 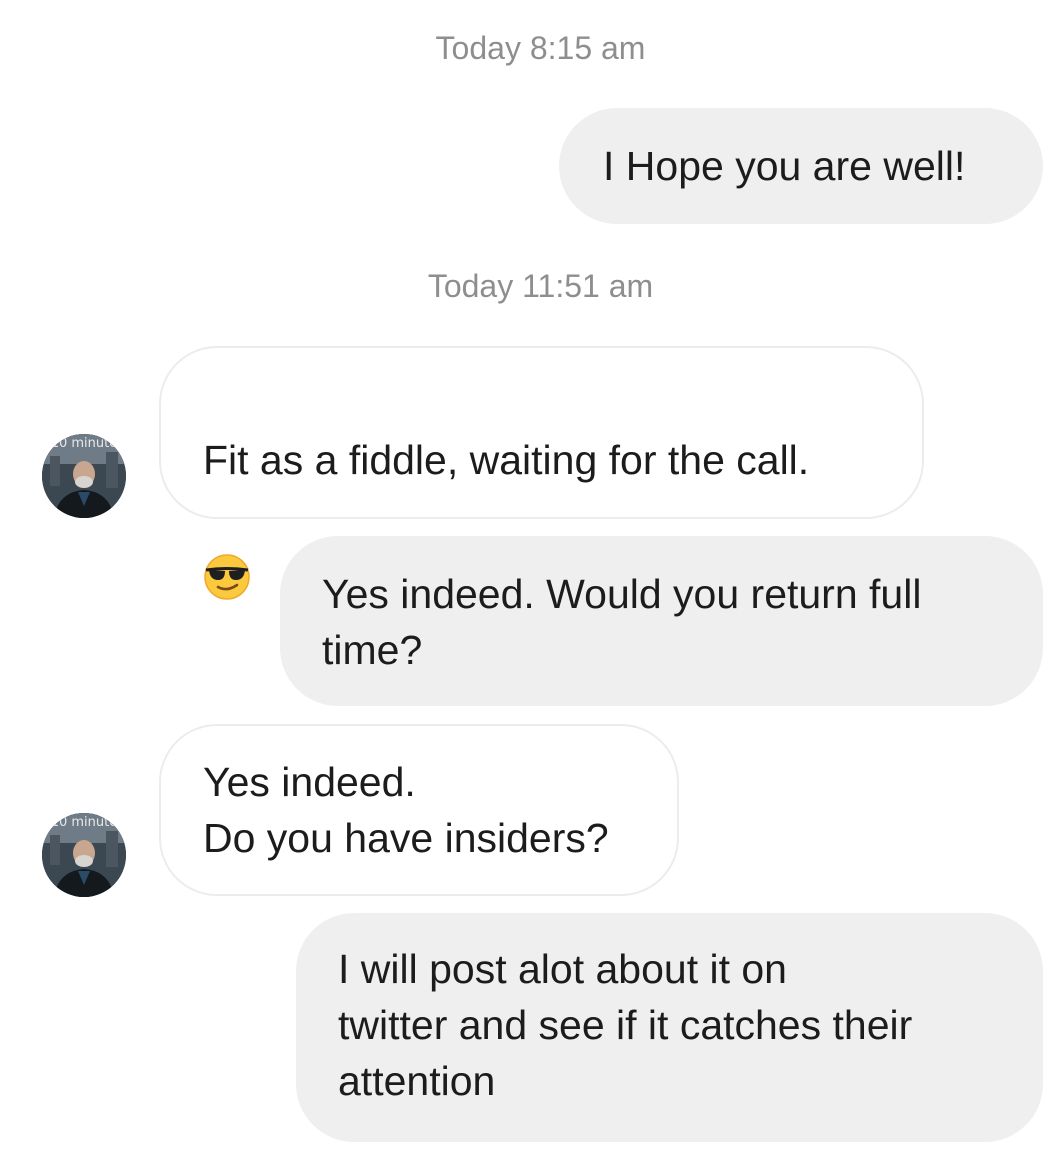 What do you see at coordinates (801, 166) in the screenshot?
I see `sent-message-bubble: I Hope you are well!` at bounding box center [801, 166].